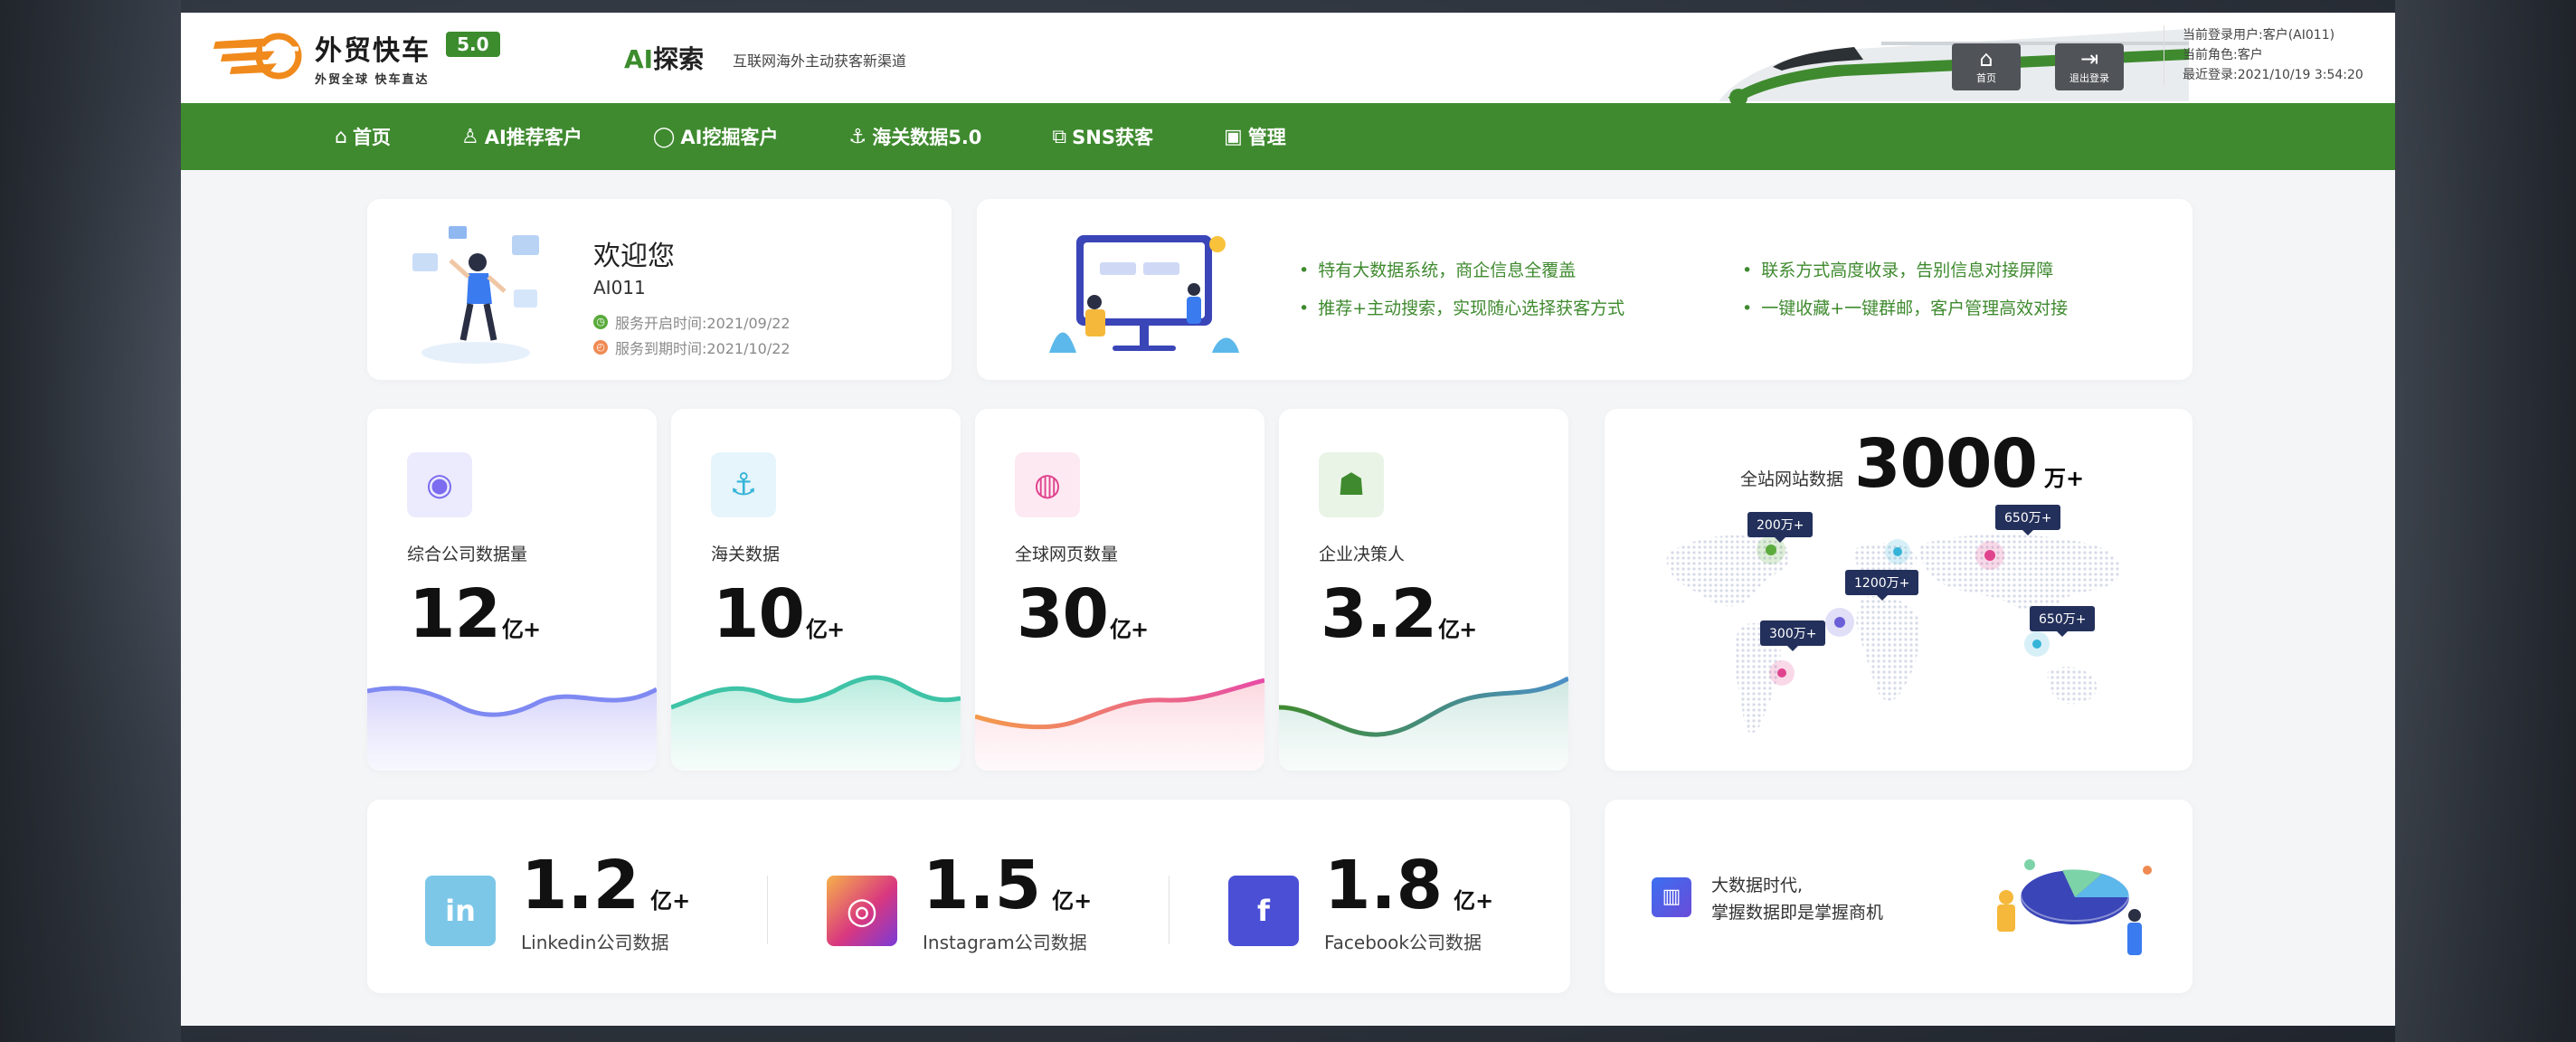 The image size is (2576, 1042). What do you see at coordinates (2089, 58) in the screenshot?
I see `logout-icon: ⇥` at bounding box center [2089, 58].